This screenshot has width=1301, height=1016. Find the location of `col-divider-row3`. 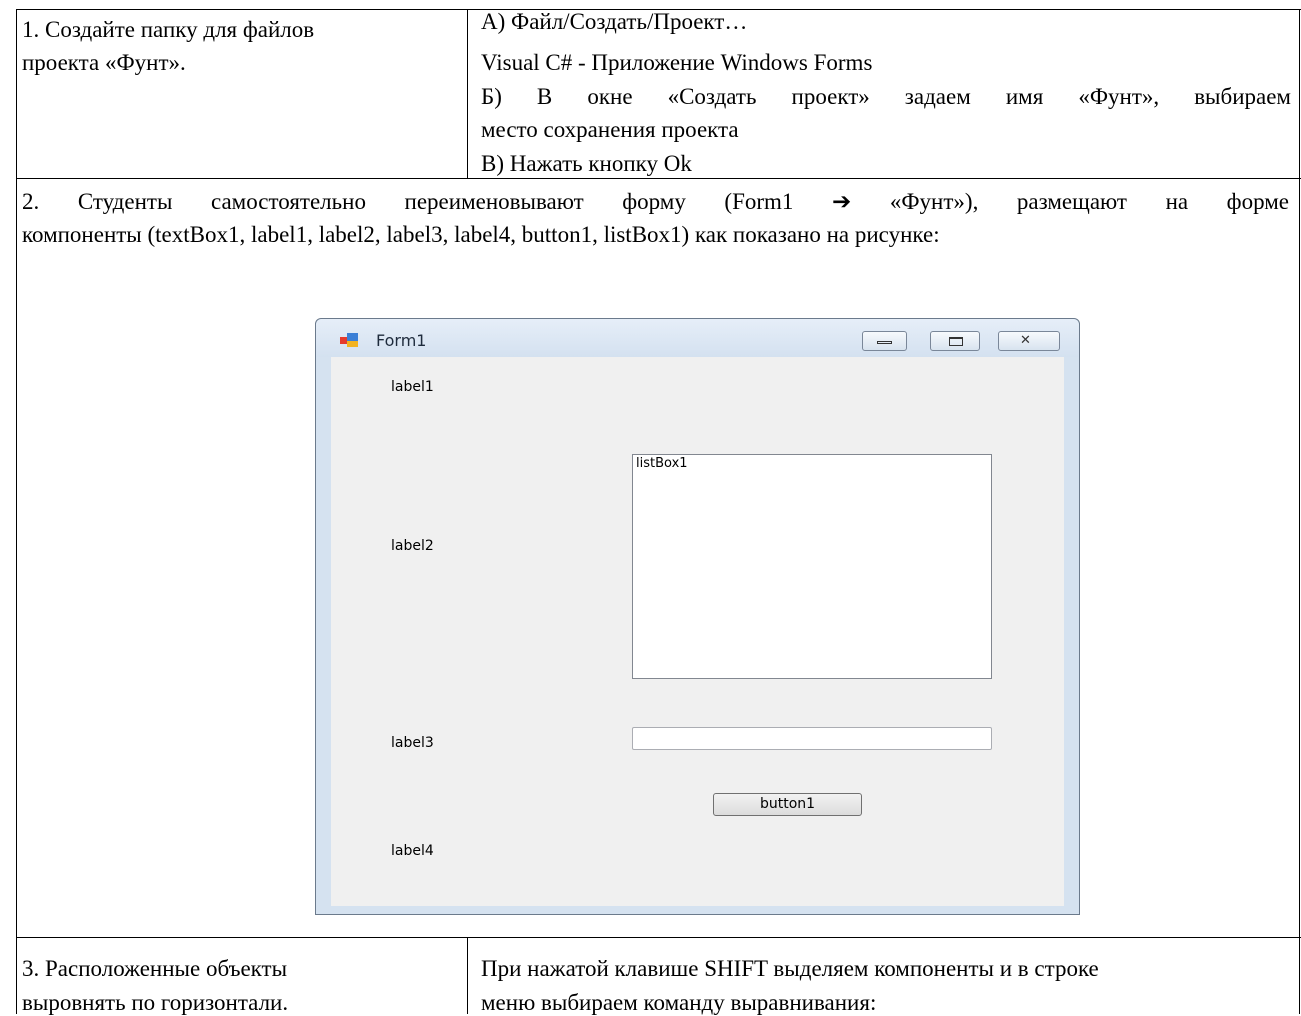

col-divider-row3 is located at coordinates (467, 975).